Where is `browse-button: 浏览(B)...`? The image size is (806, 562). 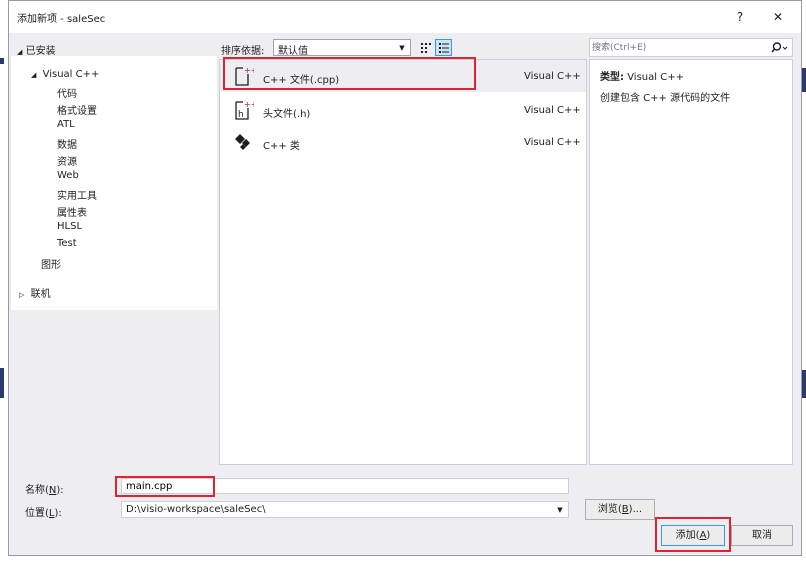
browse-button: 浏览(B)... is located at coordinates (620, 509).